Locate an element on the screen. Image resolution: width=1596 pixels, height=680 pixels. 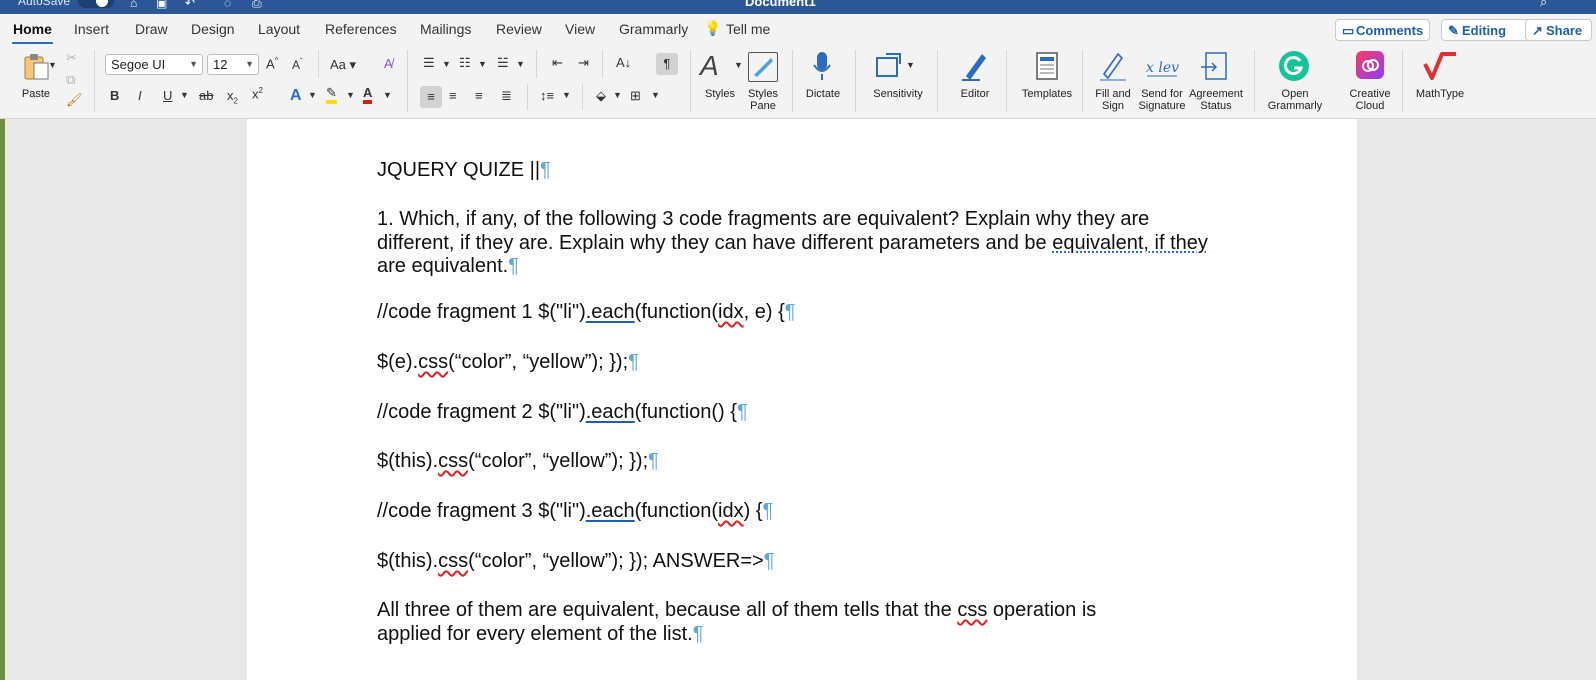
copy-icon: ⧉ is located at coordinates (70, 80).